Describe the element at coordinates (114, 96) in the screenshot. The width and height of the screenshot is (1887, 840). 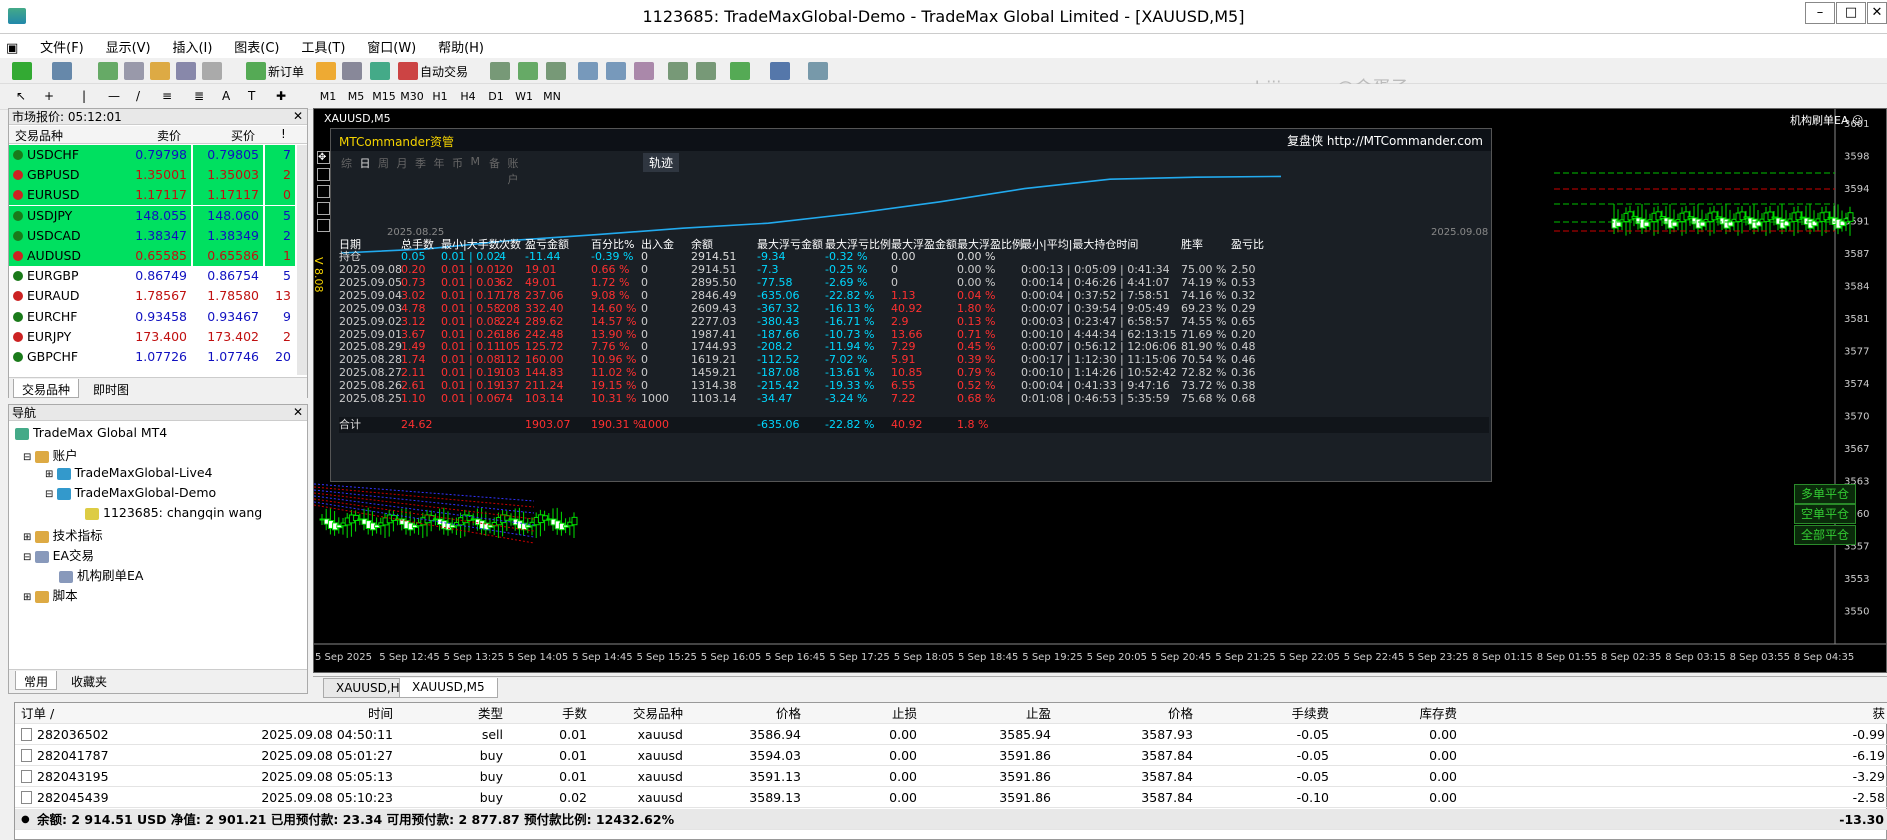
I see `horizontal-line-icon: —` at that location.